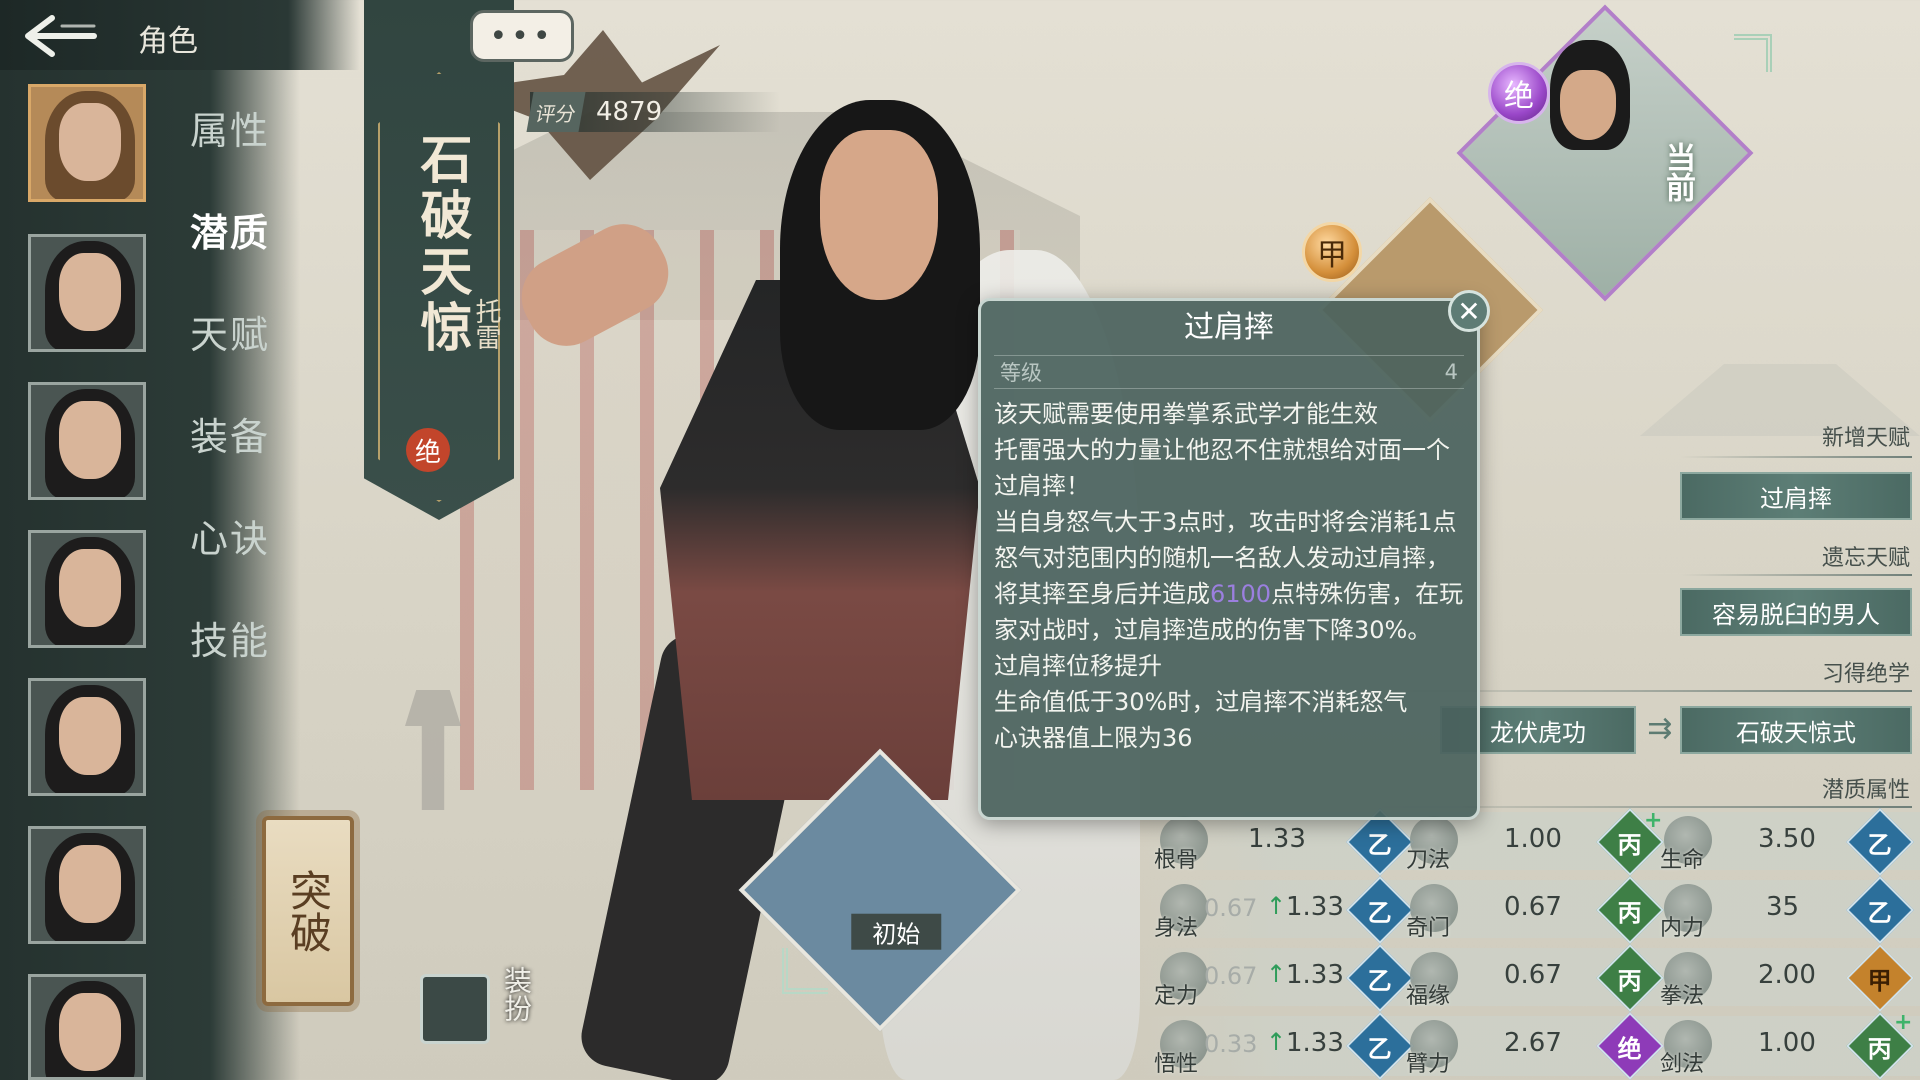 This screenshot has height=1080, width=1920. What do you see at coordinates (1176, 860) in the screenshot?
I see `stat-label: 根骨` at bounding box center [1176, 860].